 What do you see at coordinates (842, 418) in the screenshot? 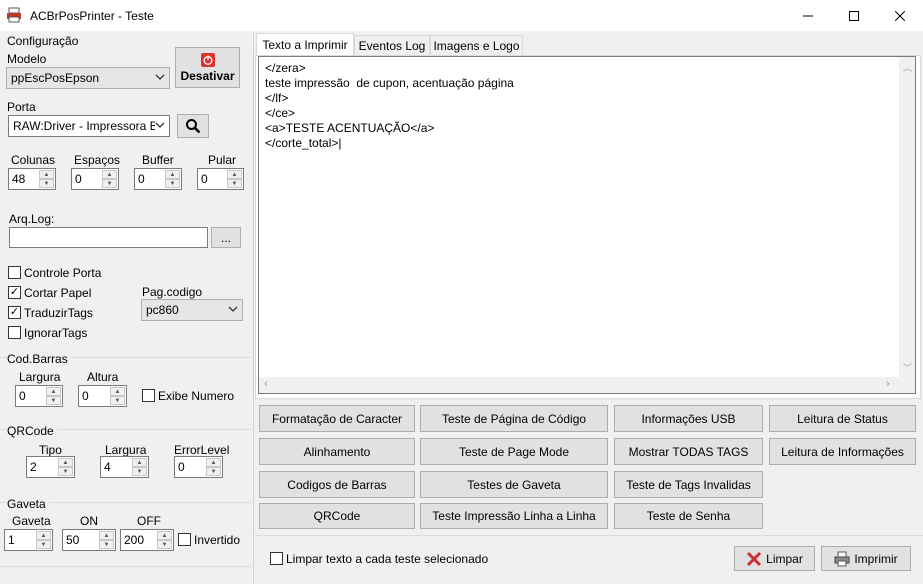
I see `leitura-status-button: Leitura de Status` at bounding box center [842, 418].